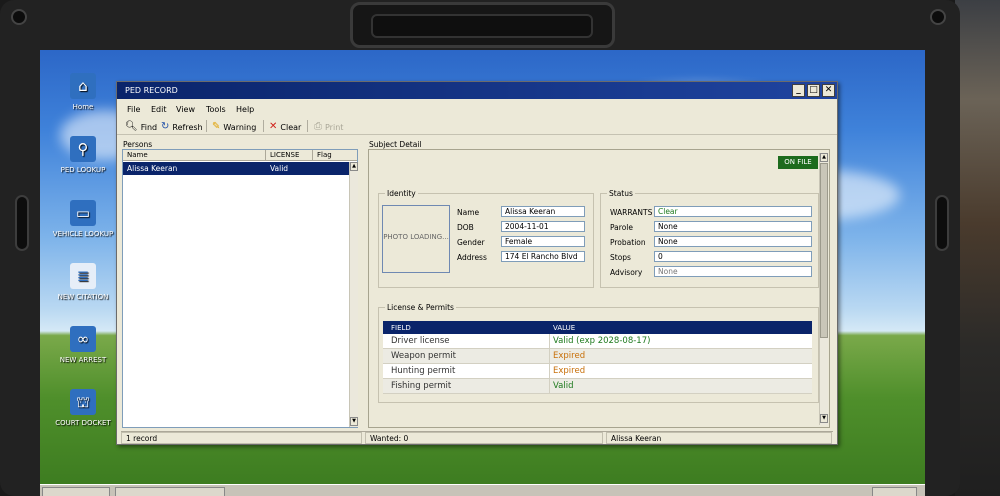 The height and width of the screenshot is (496, 1000). What do you see at coordinates (236, 168) in the screenshot?
I see `person-row: Alissa Keeran Valid` at bounding box center [236, 168].